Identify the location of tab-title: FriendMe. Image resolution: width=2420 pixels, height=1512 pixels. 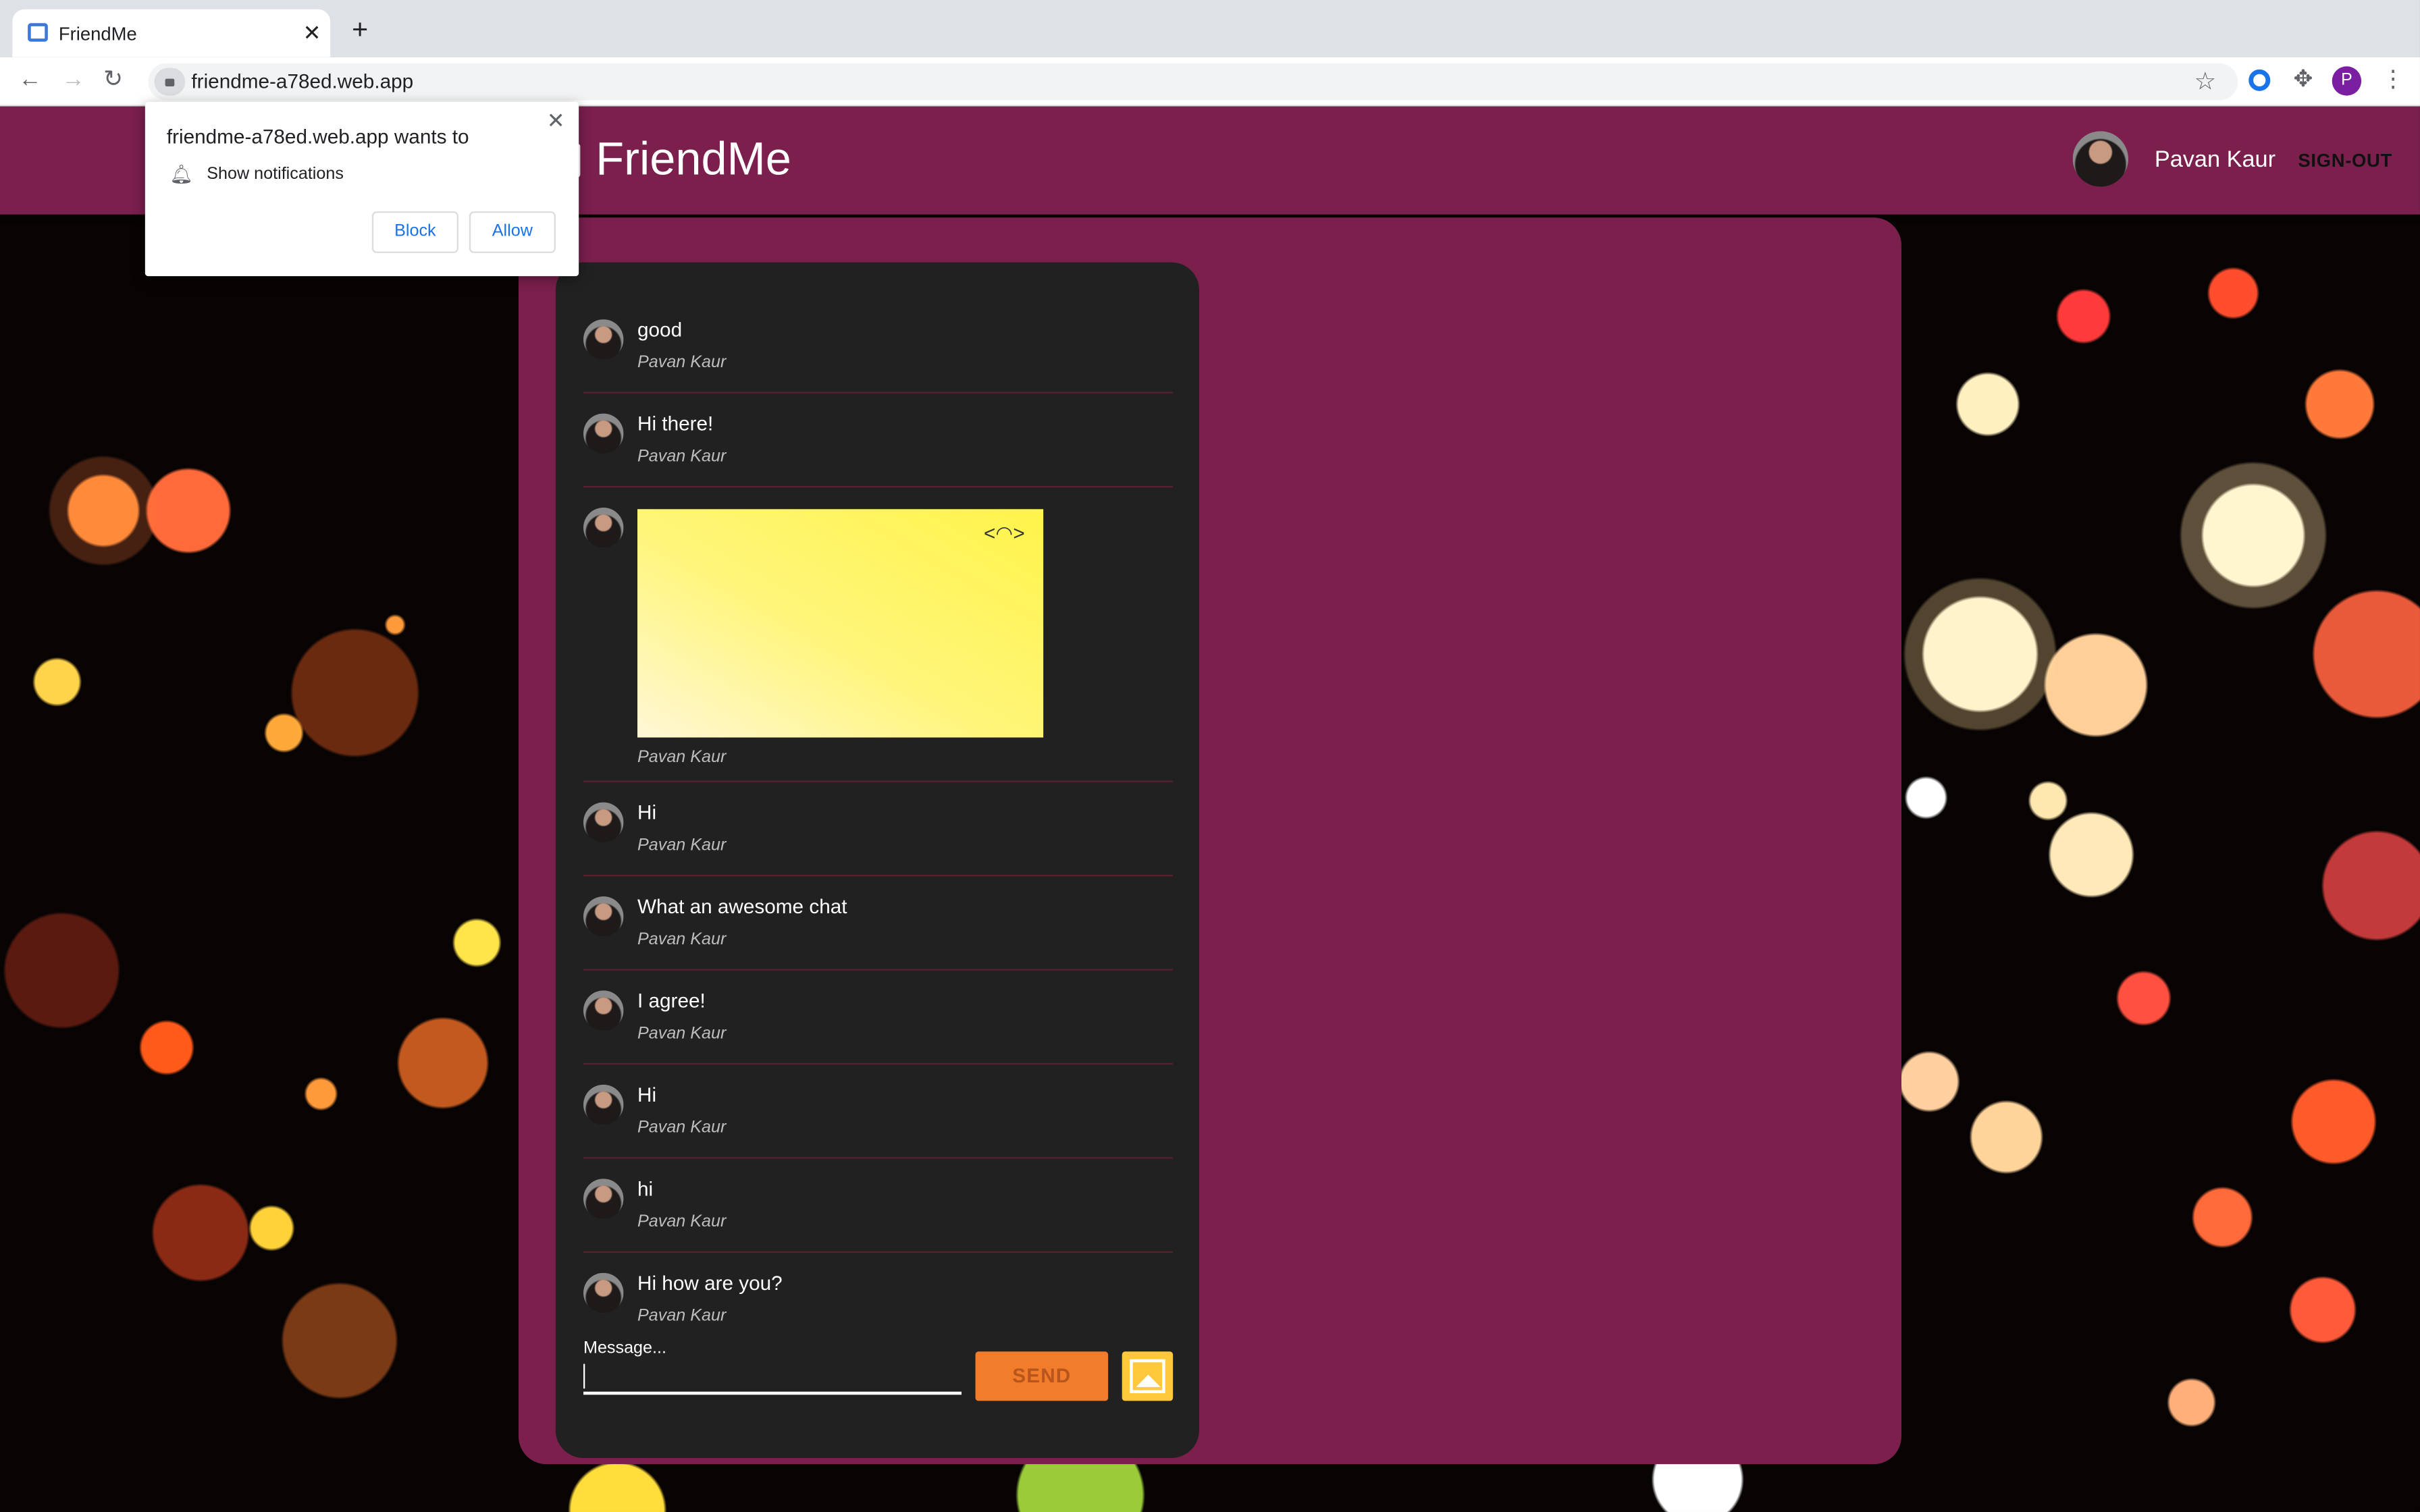
(97, 34).